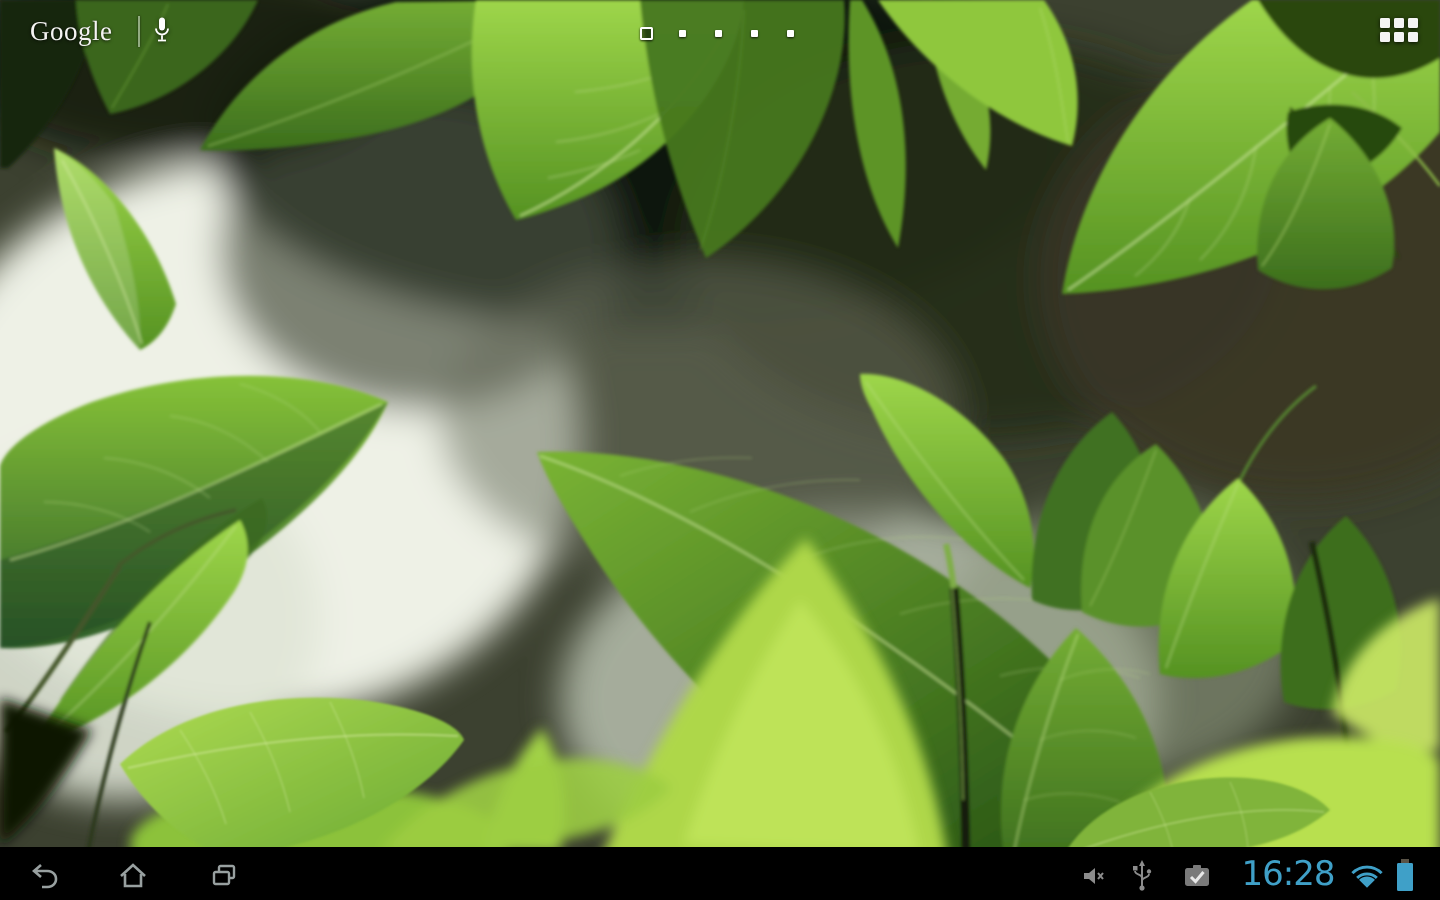  I want to click on recents-icon, so click(224, 875).